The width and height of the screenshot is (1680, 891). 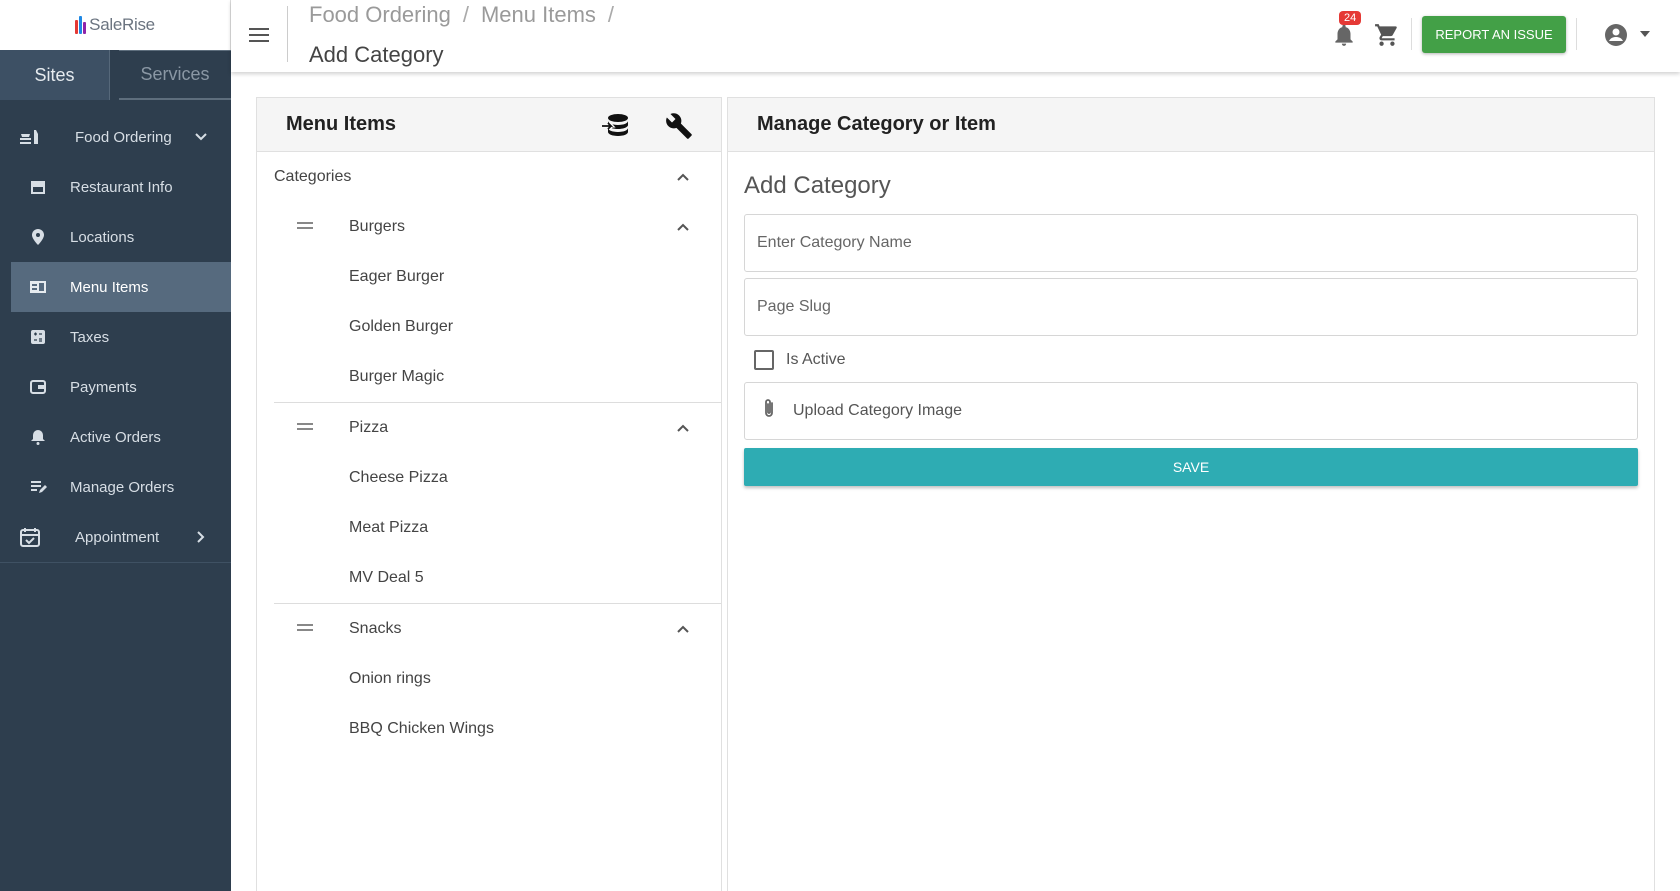 I want to click on sidebar-item-payments: Payments, so click(x=115, y=387).